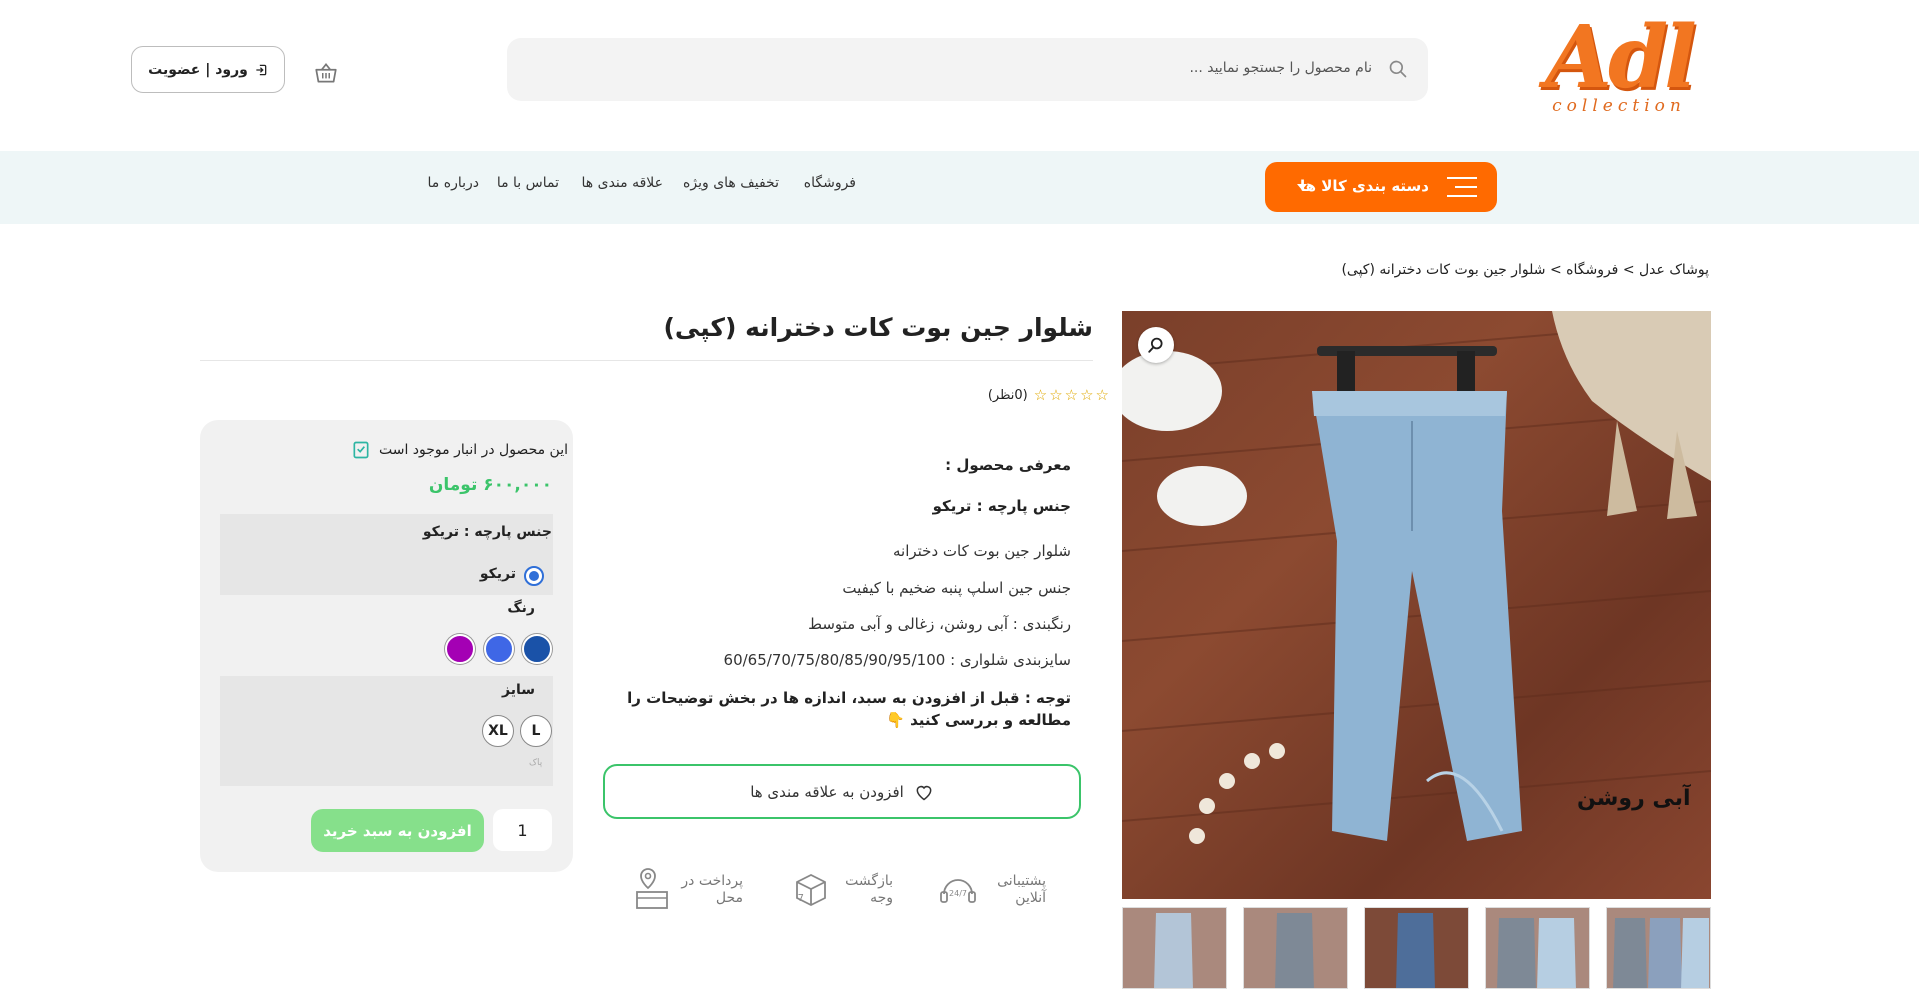 The height and width of the screenshot is (989, 1919). Describe the element at coordinates (712, 889) in the screenshot. I see `feature-label: پرداخت در محل` at that location.